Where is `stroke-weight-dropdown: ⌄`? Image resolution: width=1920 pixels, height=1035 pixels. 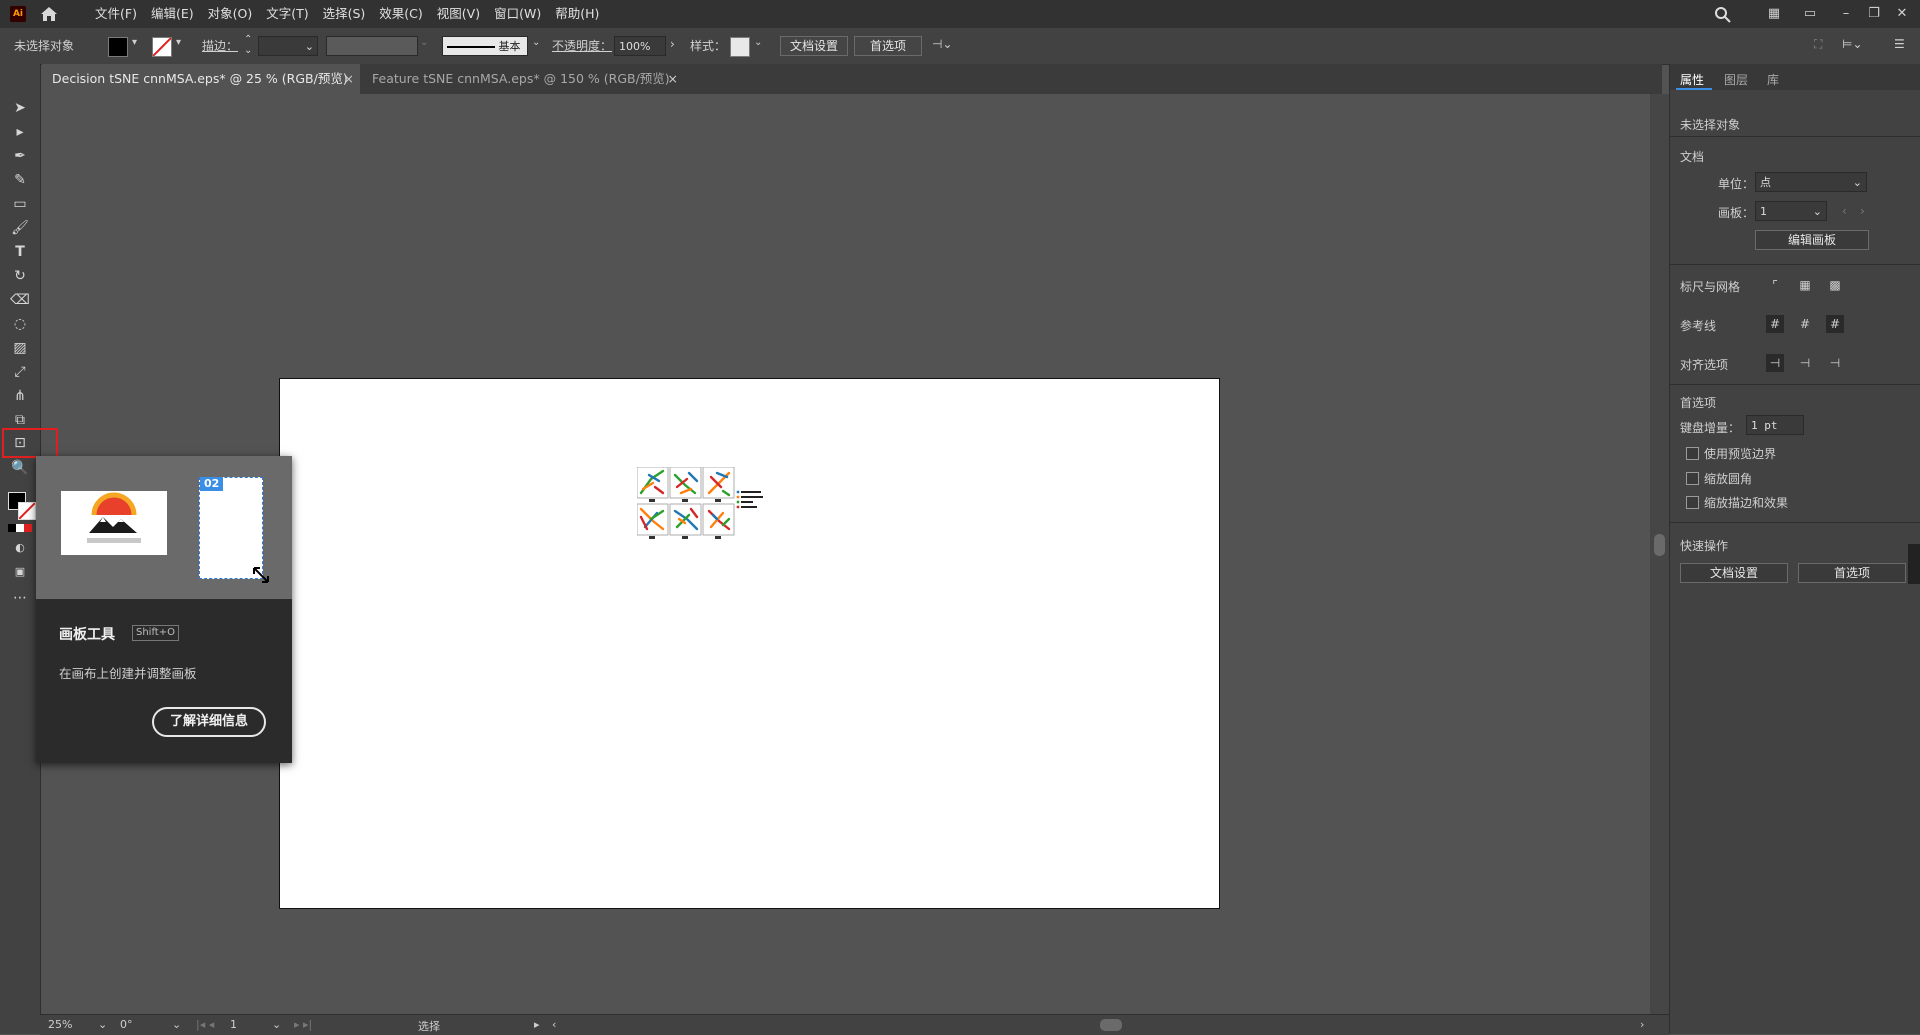
stroke-weight-dropdown: ⌄ is located at coordinates (288, 46).